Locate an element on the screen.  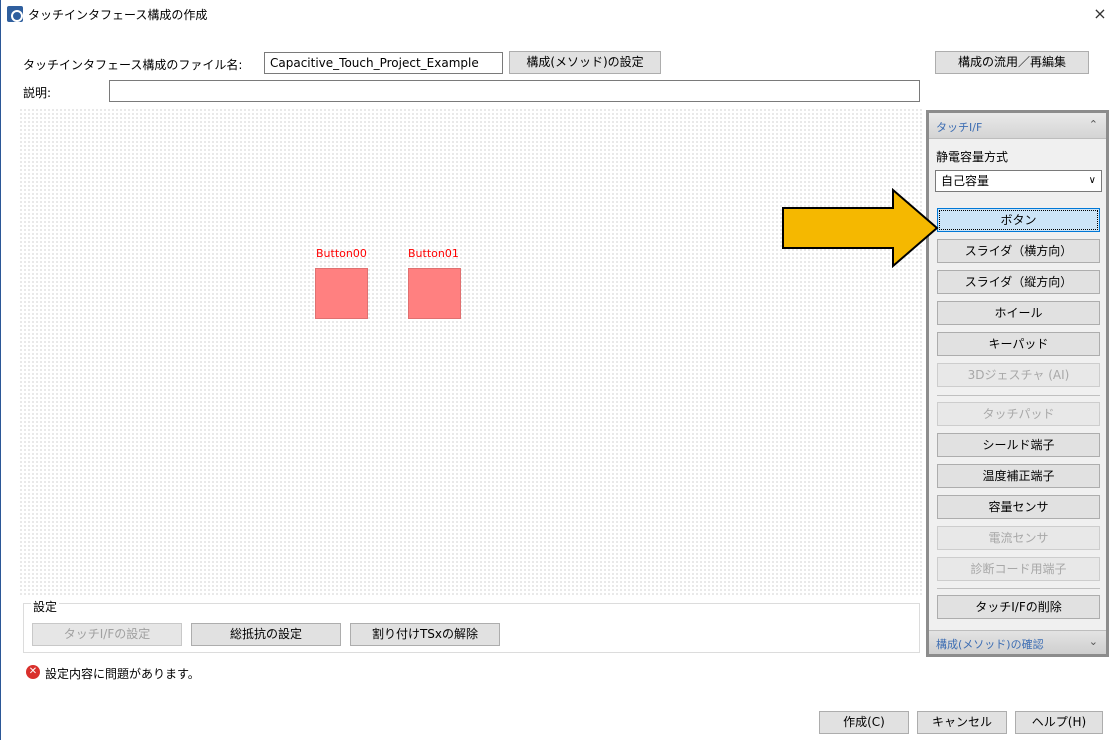
palette-slider-vertical: スライダ（縦方向） is located at coordinates (1018, 282).